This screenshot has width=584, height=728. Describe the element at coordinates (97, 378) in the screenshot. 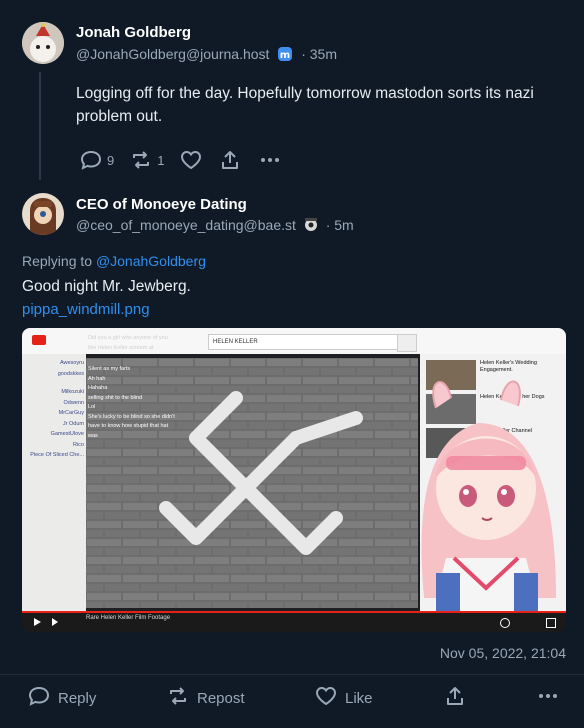

I see `chat-line: Ah hah` at that location.